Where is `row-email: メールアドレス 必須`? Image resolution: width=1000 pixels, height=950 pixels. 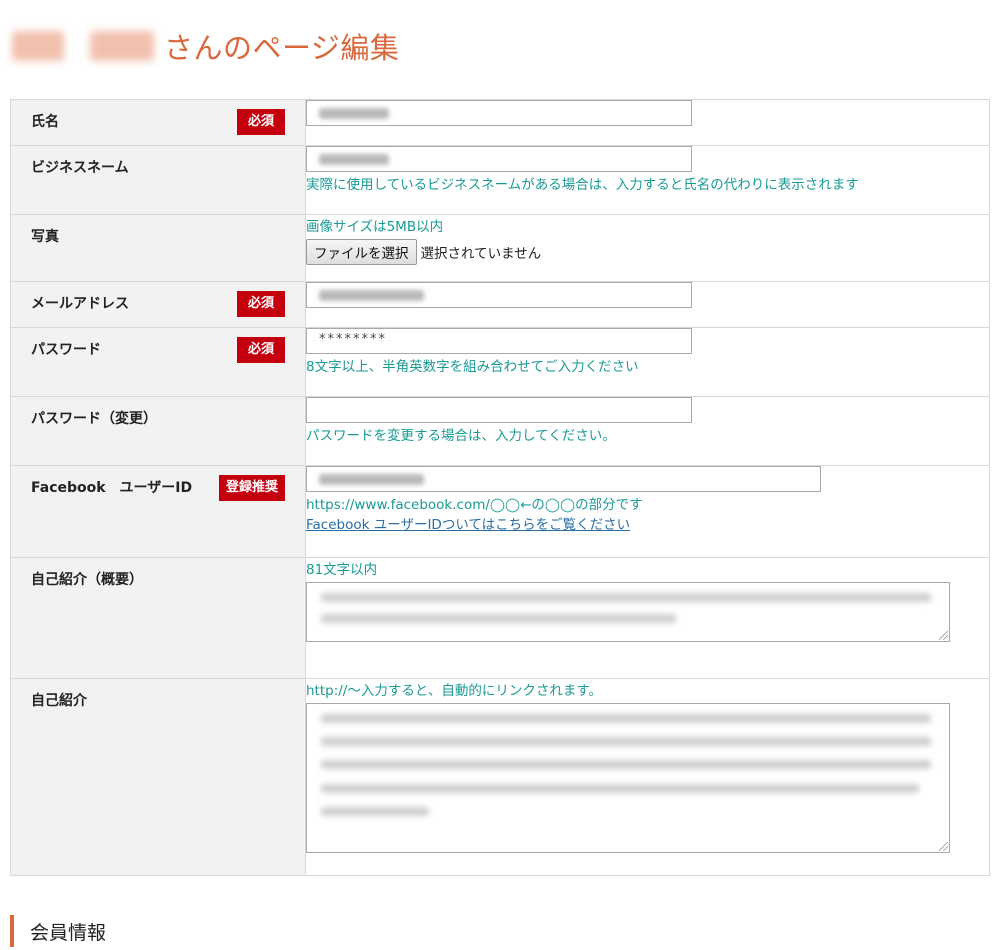 row-email: メールアドレス 必須 is located at coordinates (500, 304).